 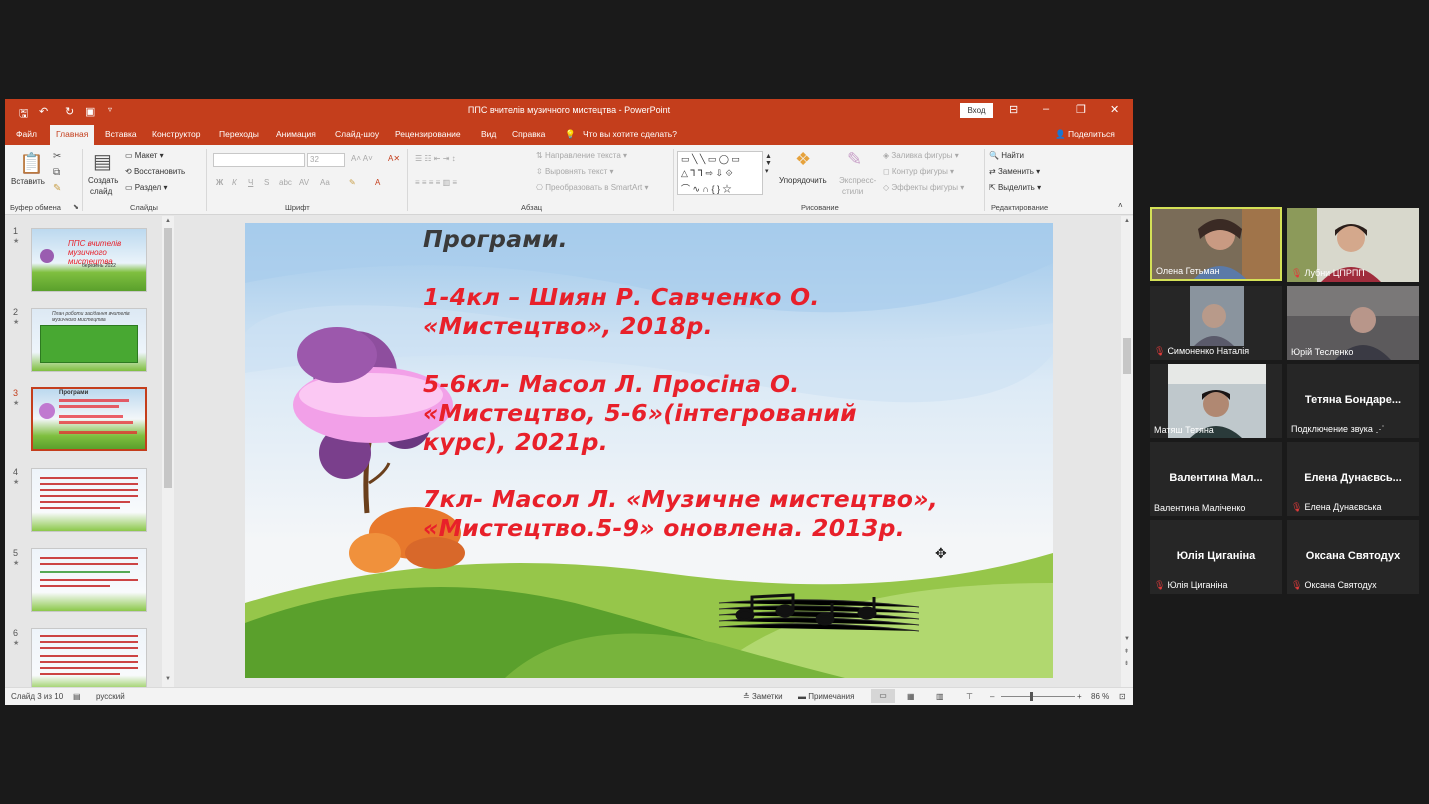 What do you see at coordinates (146, 187) in the screenshot?
I see `section-button: ▭ Раздел ▾` at bounding box center [146, 187].